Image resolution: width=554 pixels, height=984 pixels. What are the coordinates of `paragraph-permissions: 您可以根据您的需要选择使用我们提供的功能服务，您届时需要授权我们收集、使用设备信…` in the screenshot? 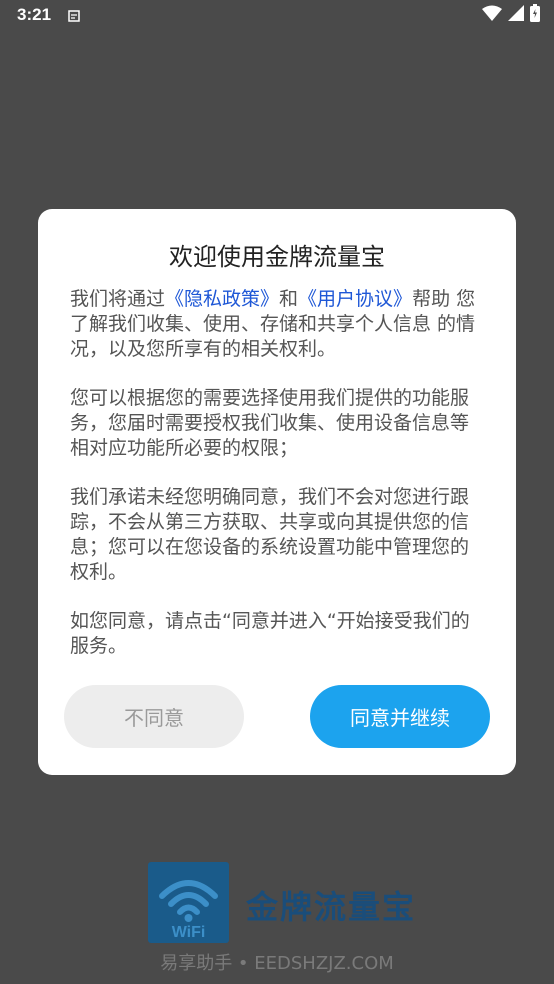 It's located at (270, 423).